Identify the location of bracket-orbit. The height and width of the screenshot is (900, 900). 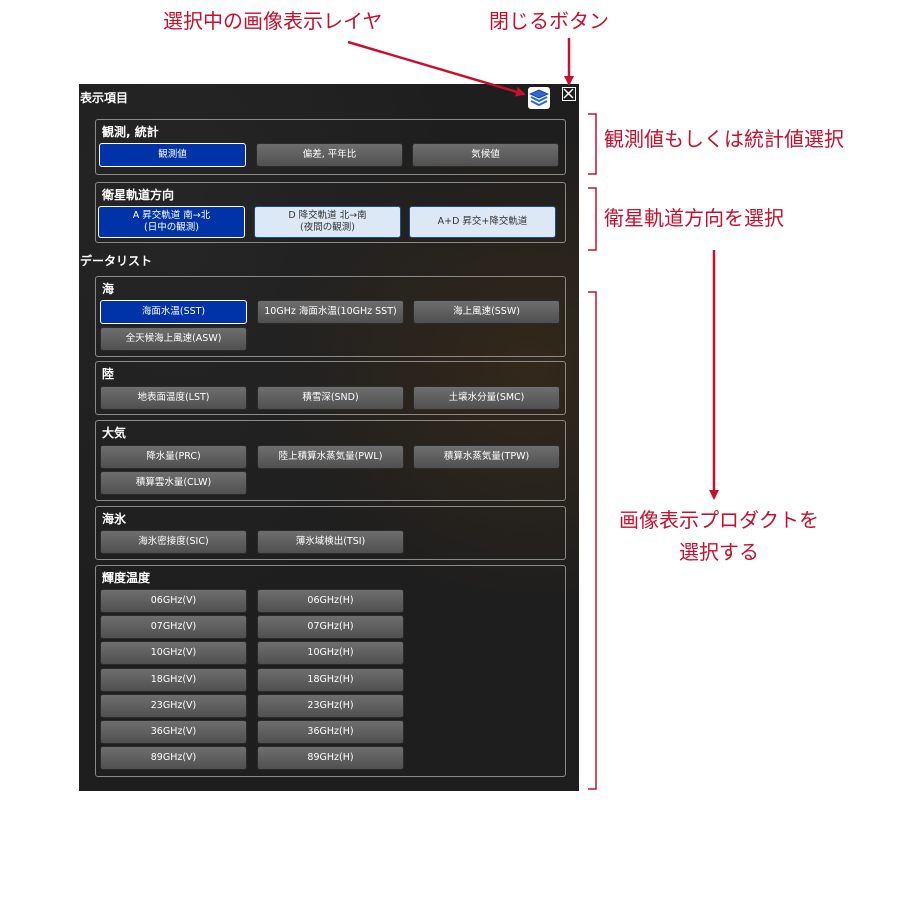
(592, 219).